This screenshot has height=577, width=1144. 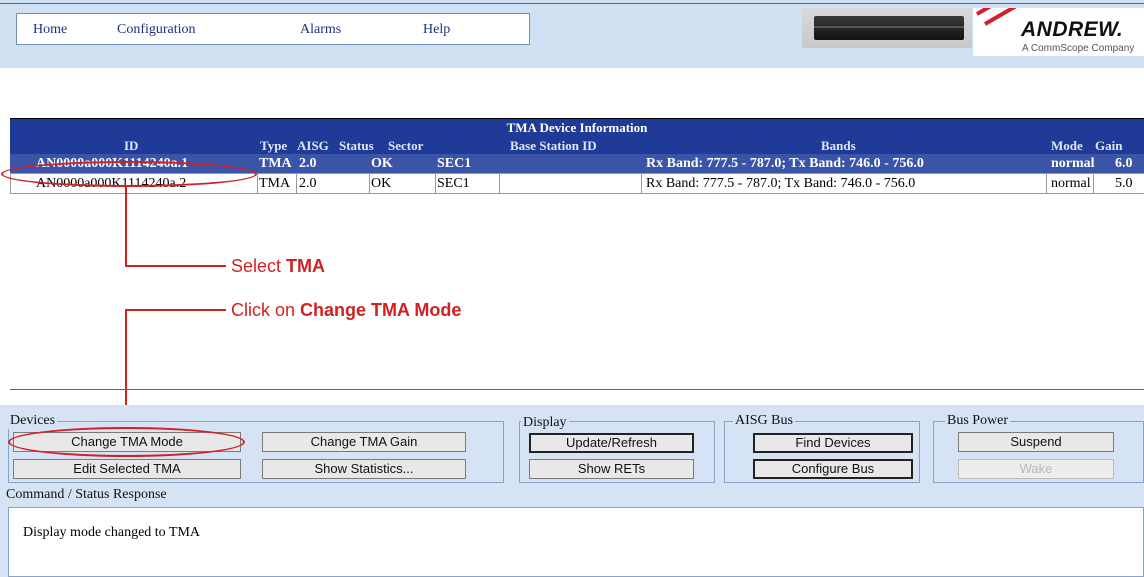 I want to click on andrew-logo: ANDREW. A CommScope Company, so click(x=1058, y=32).